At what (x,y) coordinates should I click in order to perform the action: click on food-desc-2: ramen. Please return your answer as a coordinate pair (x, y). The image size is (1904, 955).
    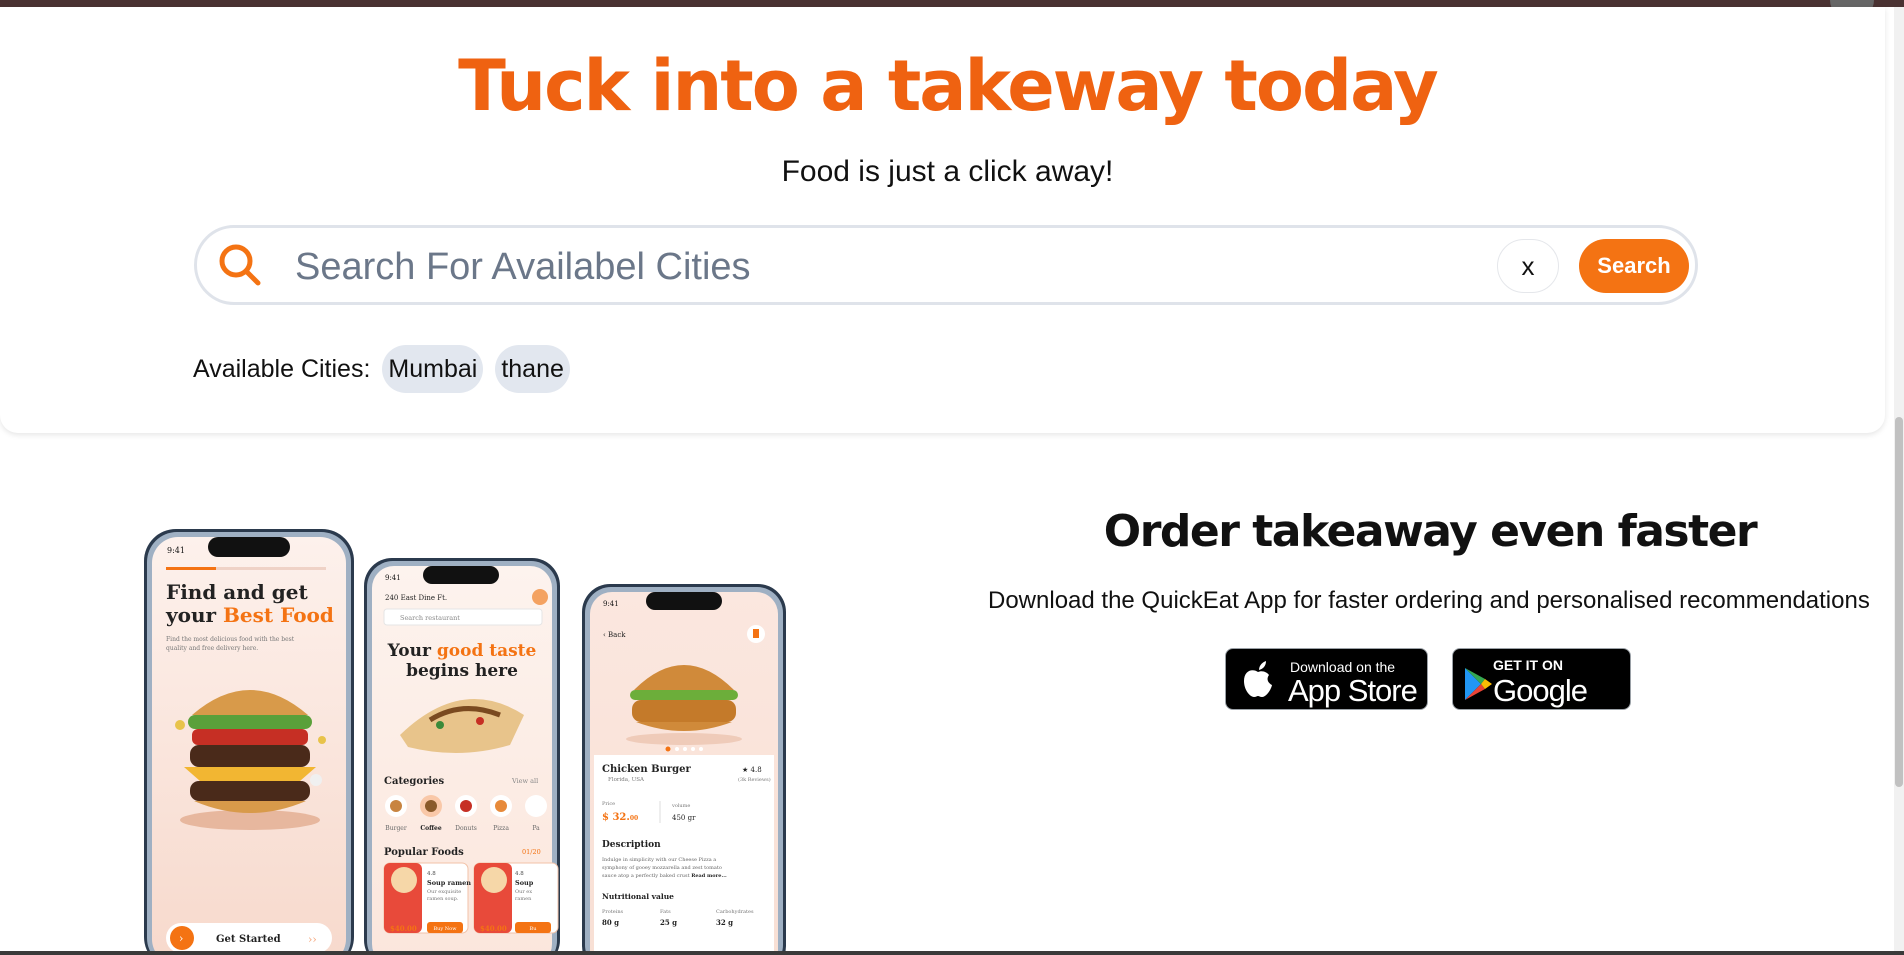
    Looking at the image, I should click on (523, 899).